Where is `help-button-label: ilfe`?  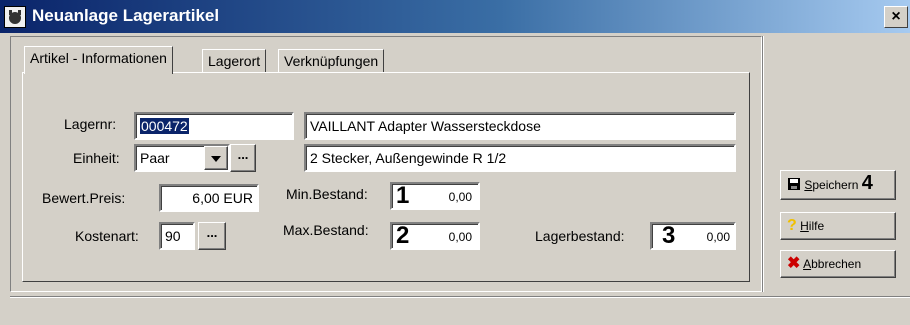 help-button-label: ilfe is located at coordinates (816, 226).